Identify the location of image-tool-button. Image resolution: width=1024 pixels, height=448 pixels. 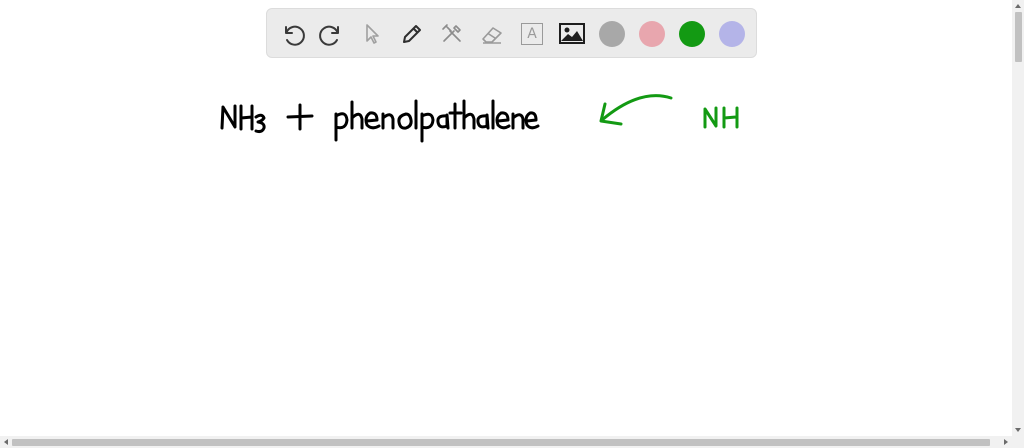
(572, 34).